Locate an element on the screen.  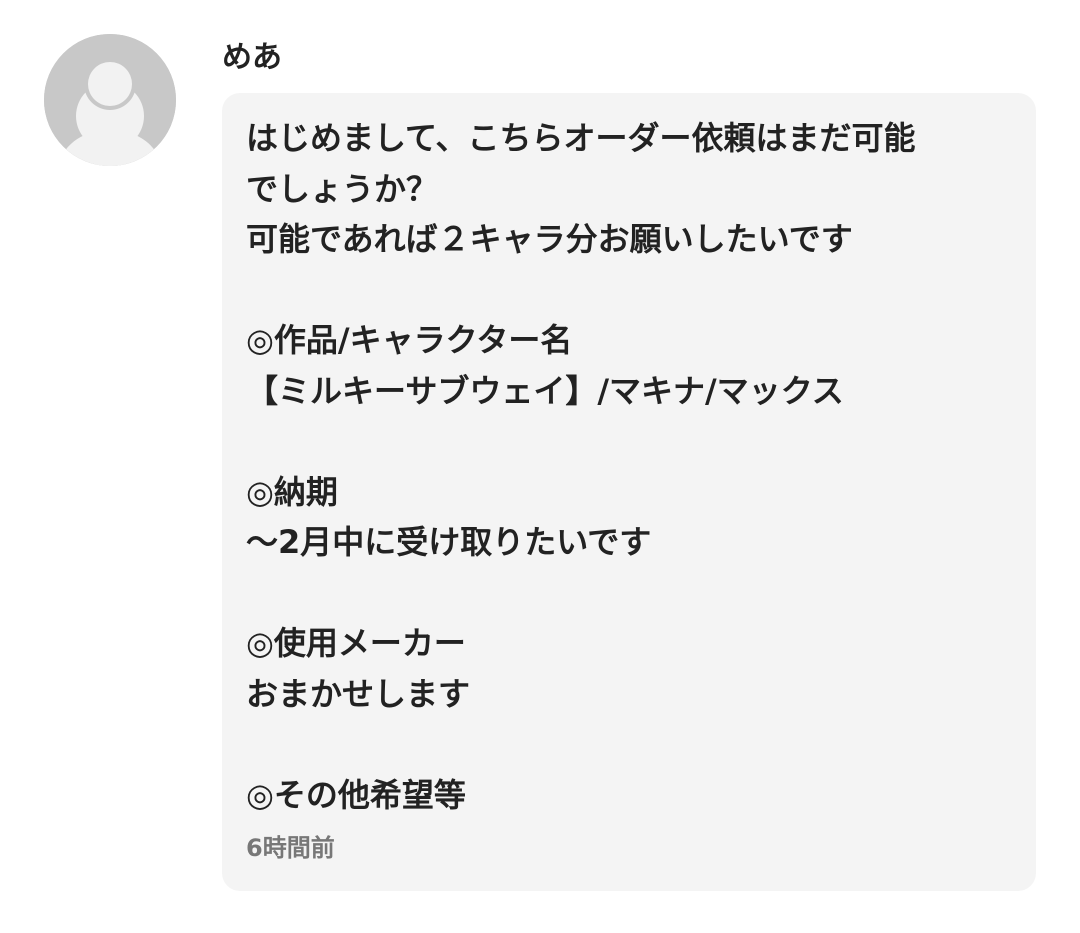
comment-timestamp: 6時間前 is located at coordinates (290, 848).